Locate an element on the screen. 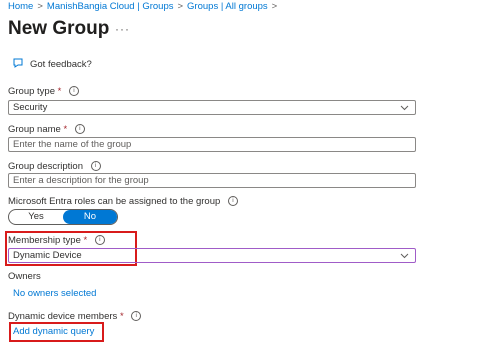  page-title: New Group is located at coordinates (59, 28).